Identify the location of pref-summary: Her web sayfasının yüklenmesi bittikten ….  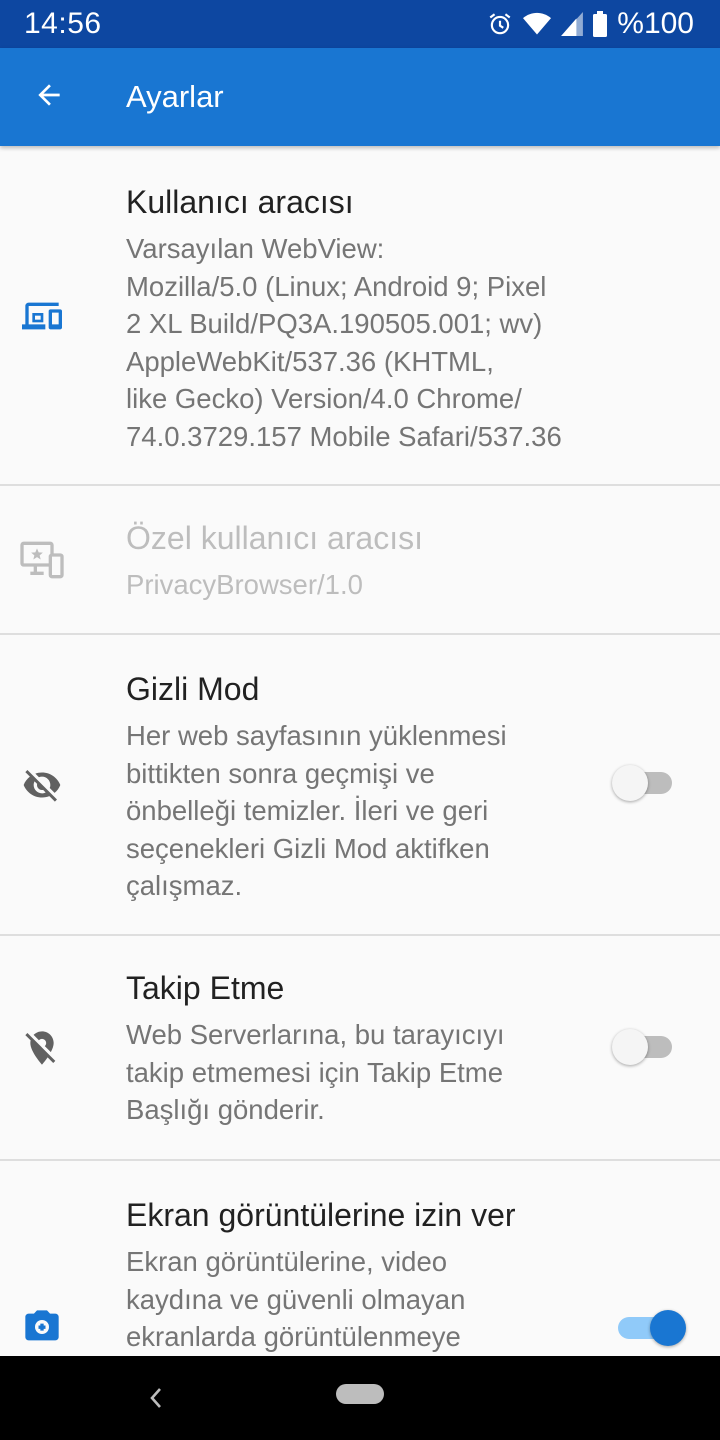
(361, 811).